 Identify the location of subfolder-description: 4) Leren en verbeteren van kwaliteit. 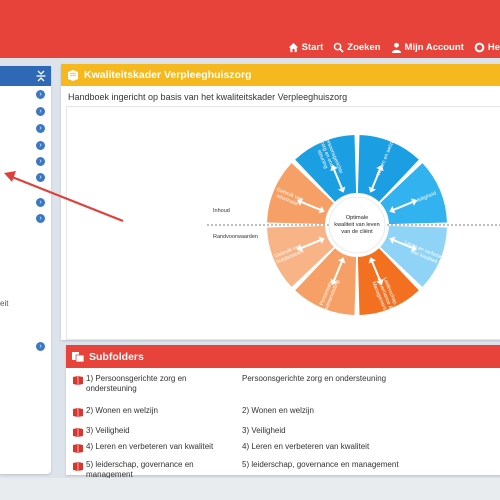
(306, 446).